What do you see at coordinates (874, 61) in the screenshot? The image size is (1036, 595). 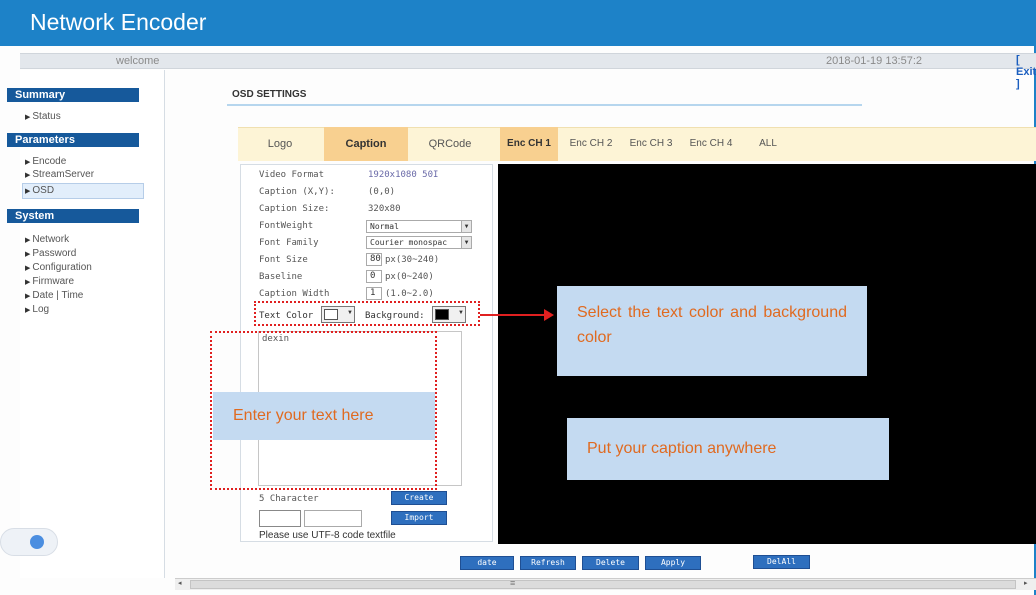 I see `datetime-display: 2018-01-19 13:57:2` at bounding box center [874, 61].